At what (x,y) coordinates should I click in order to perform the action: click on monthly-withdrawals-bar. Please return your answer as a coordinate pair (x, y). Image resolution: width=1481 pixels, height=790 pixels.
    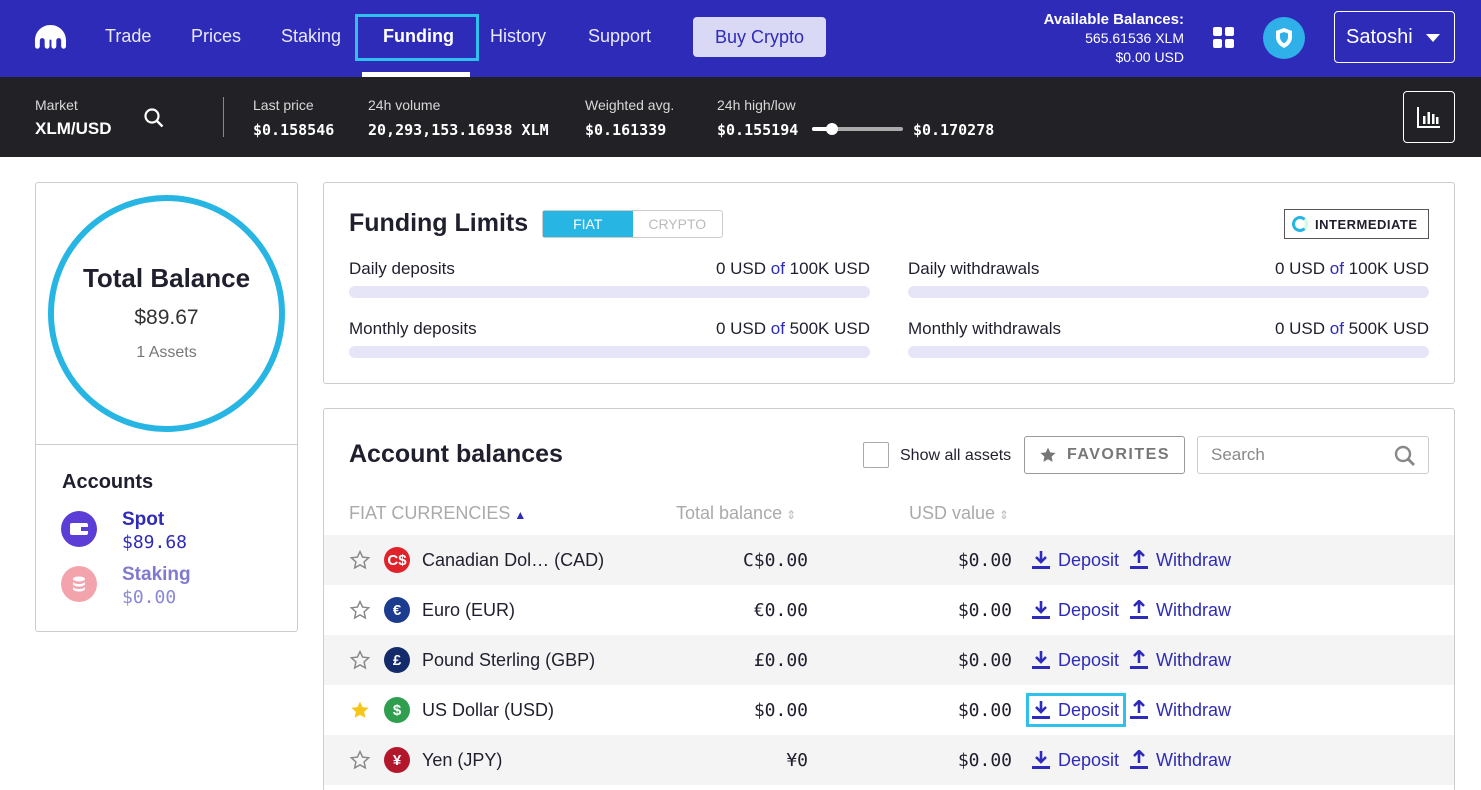
    Looking at the image, I should click on (1168, 352).